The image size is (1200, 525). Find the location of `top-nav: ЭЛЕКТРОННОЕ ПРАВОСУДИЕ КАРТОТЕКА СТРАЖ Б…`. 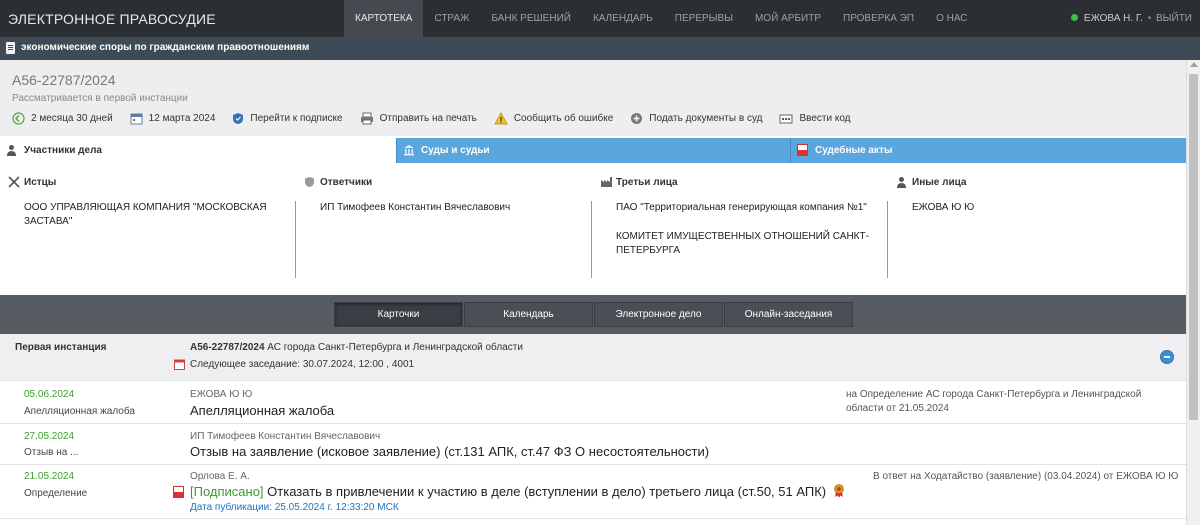

top-nav: ЭЛЕКТРОННОЕ ПРАВОСУДИЕ КАРТОТЕКА СТРАЖ Б… is located at coordinates (600, 18).